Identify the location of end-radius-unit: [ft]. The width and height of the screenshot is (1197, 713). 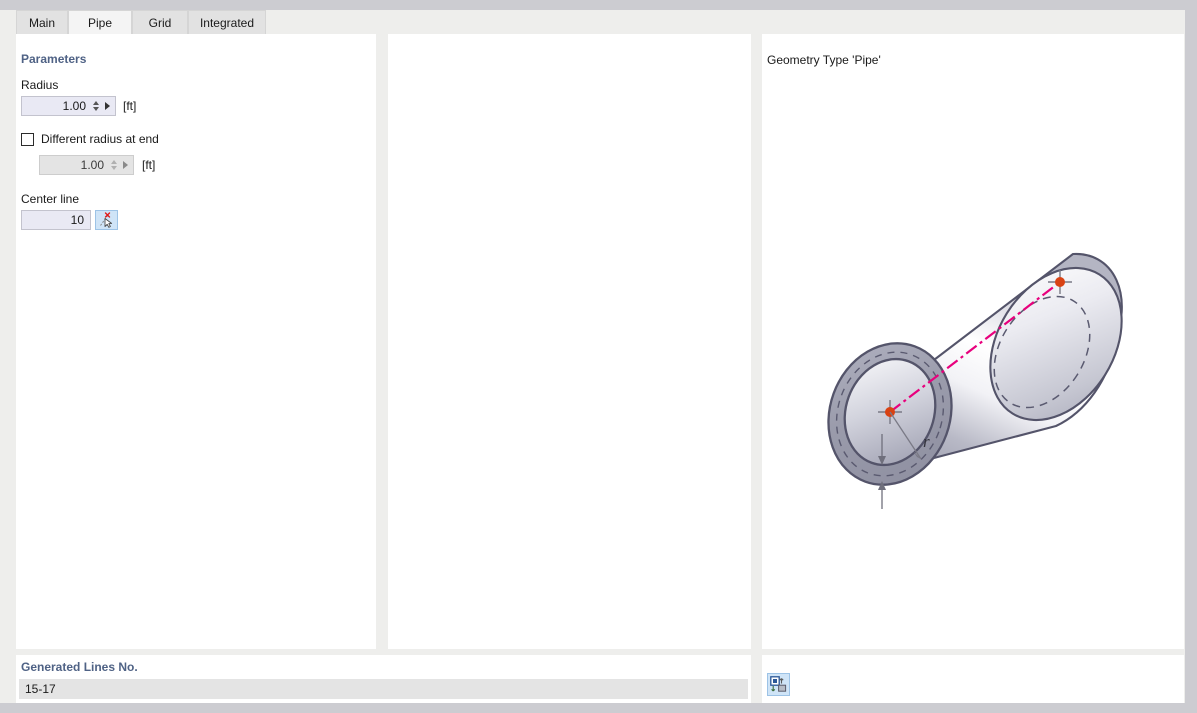
(149, 165).